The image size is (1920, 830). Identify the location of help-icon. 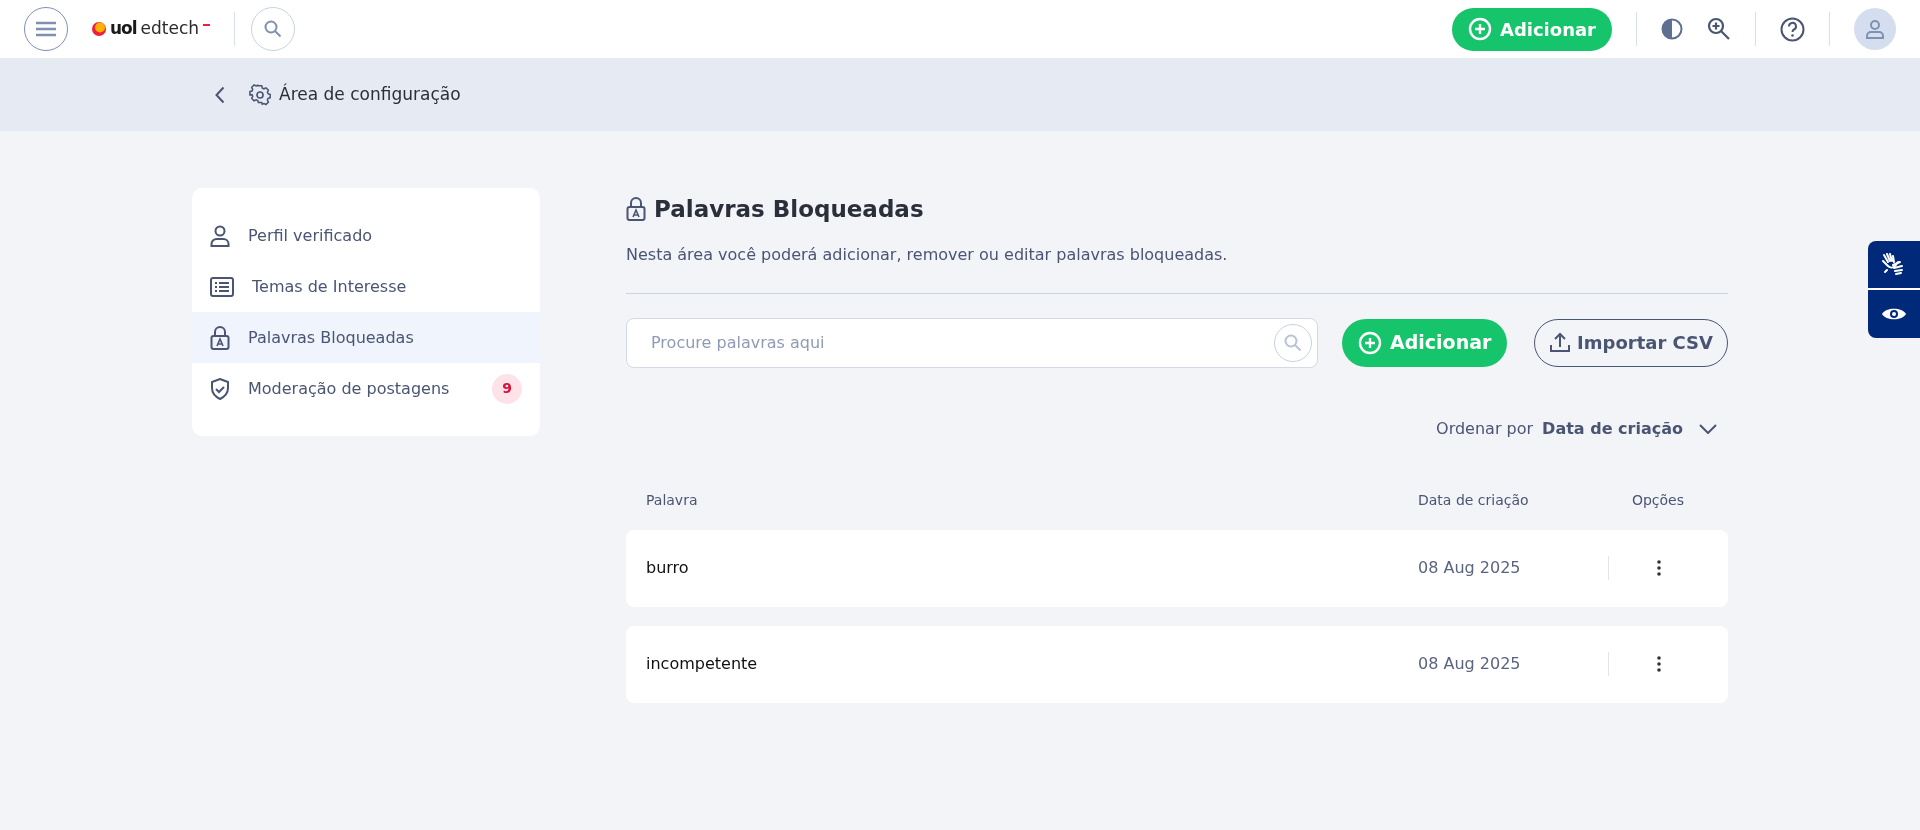
(1792, 29).